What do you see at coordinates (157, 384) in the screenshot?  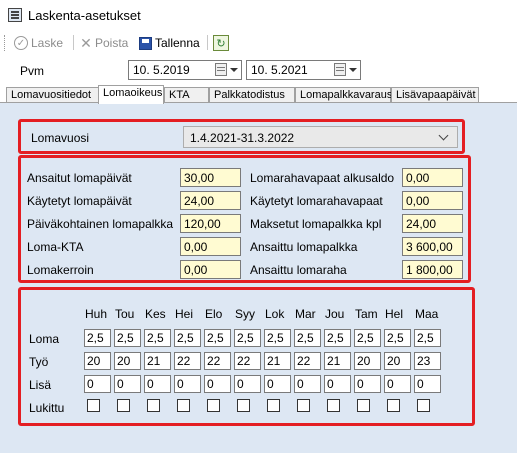 I see `lisa-cell-kes: 0` at bounding box center [157, 384].